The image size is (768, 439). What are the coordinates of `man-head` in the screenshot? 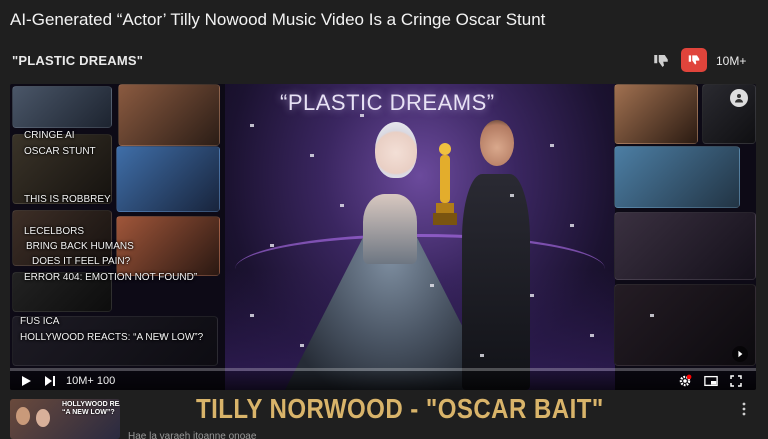 It's located at (497, 143).